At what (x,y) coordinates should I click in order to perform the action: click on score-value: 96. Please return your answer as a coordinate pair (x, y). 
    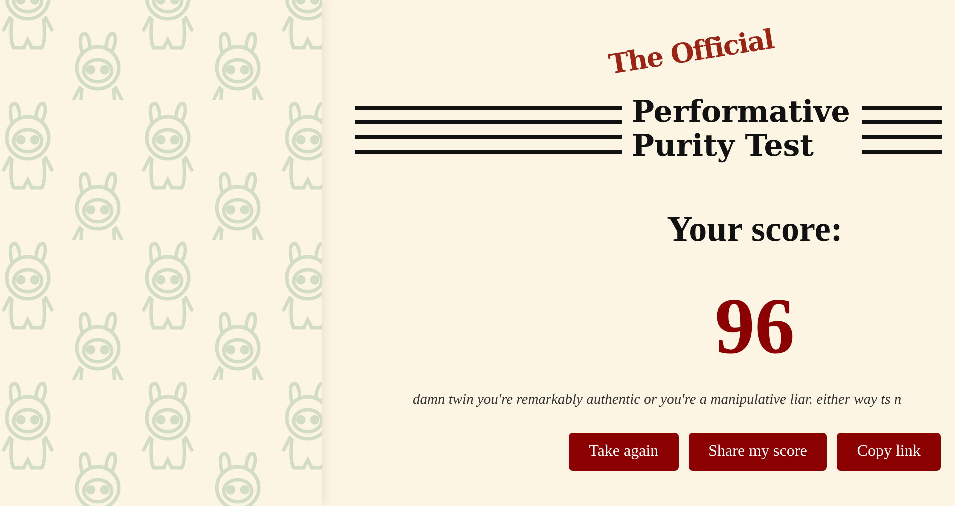
    Looking at the image, I should click on (755, 327).